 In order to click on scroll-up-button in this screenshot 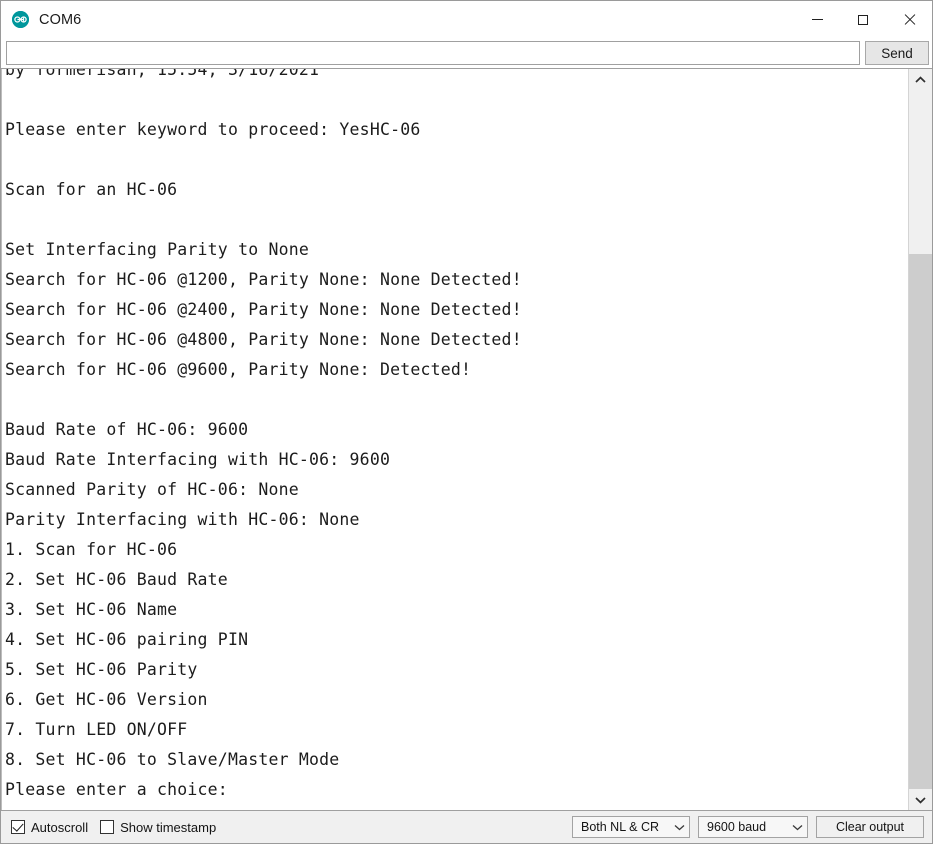, I will do `click(920, 79)`.